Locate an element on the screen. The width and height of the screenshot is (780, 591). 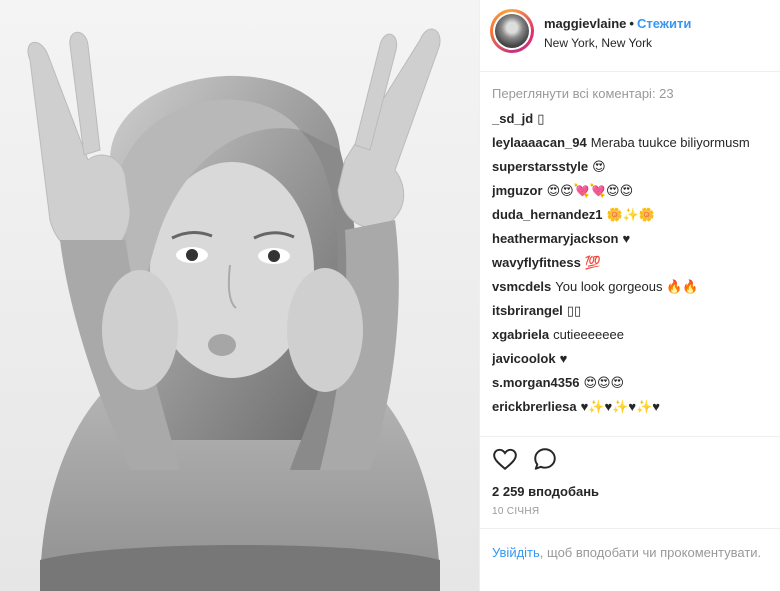
avatar is located at coordinates (512, 31).